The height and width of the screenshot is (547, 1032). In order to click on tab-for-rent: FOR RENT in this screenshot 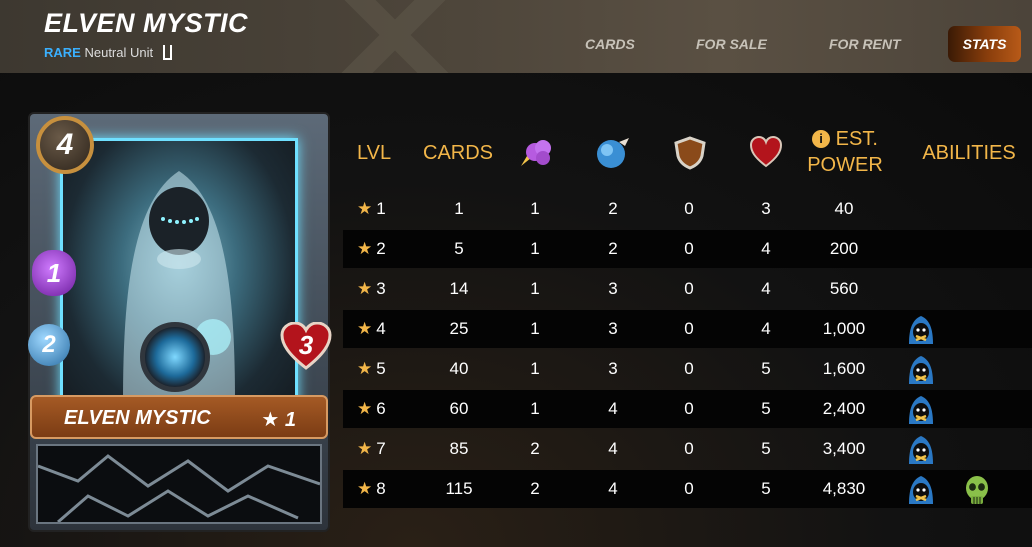, I will do `click(865, 44)`.